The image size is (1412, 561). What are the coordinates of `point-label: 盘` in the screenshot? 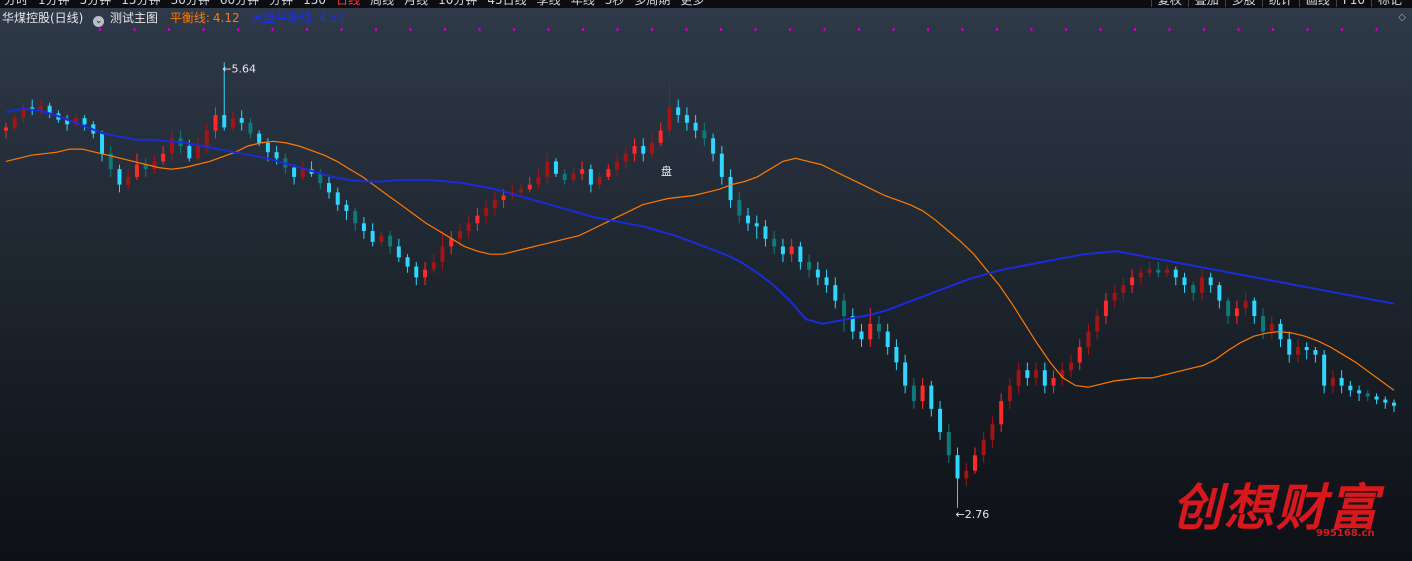 It's located at (666, 171).